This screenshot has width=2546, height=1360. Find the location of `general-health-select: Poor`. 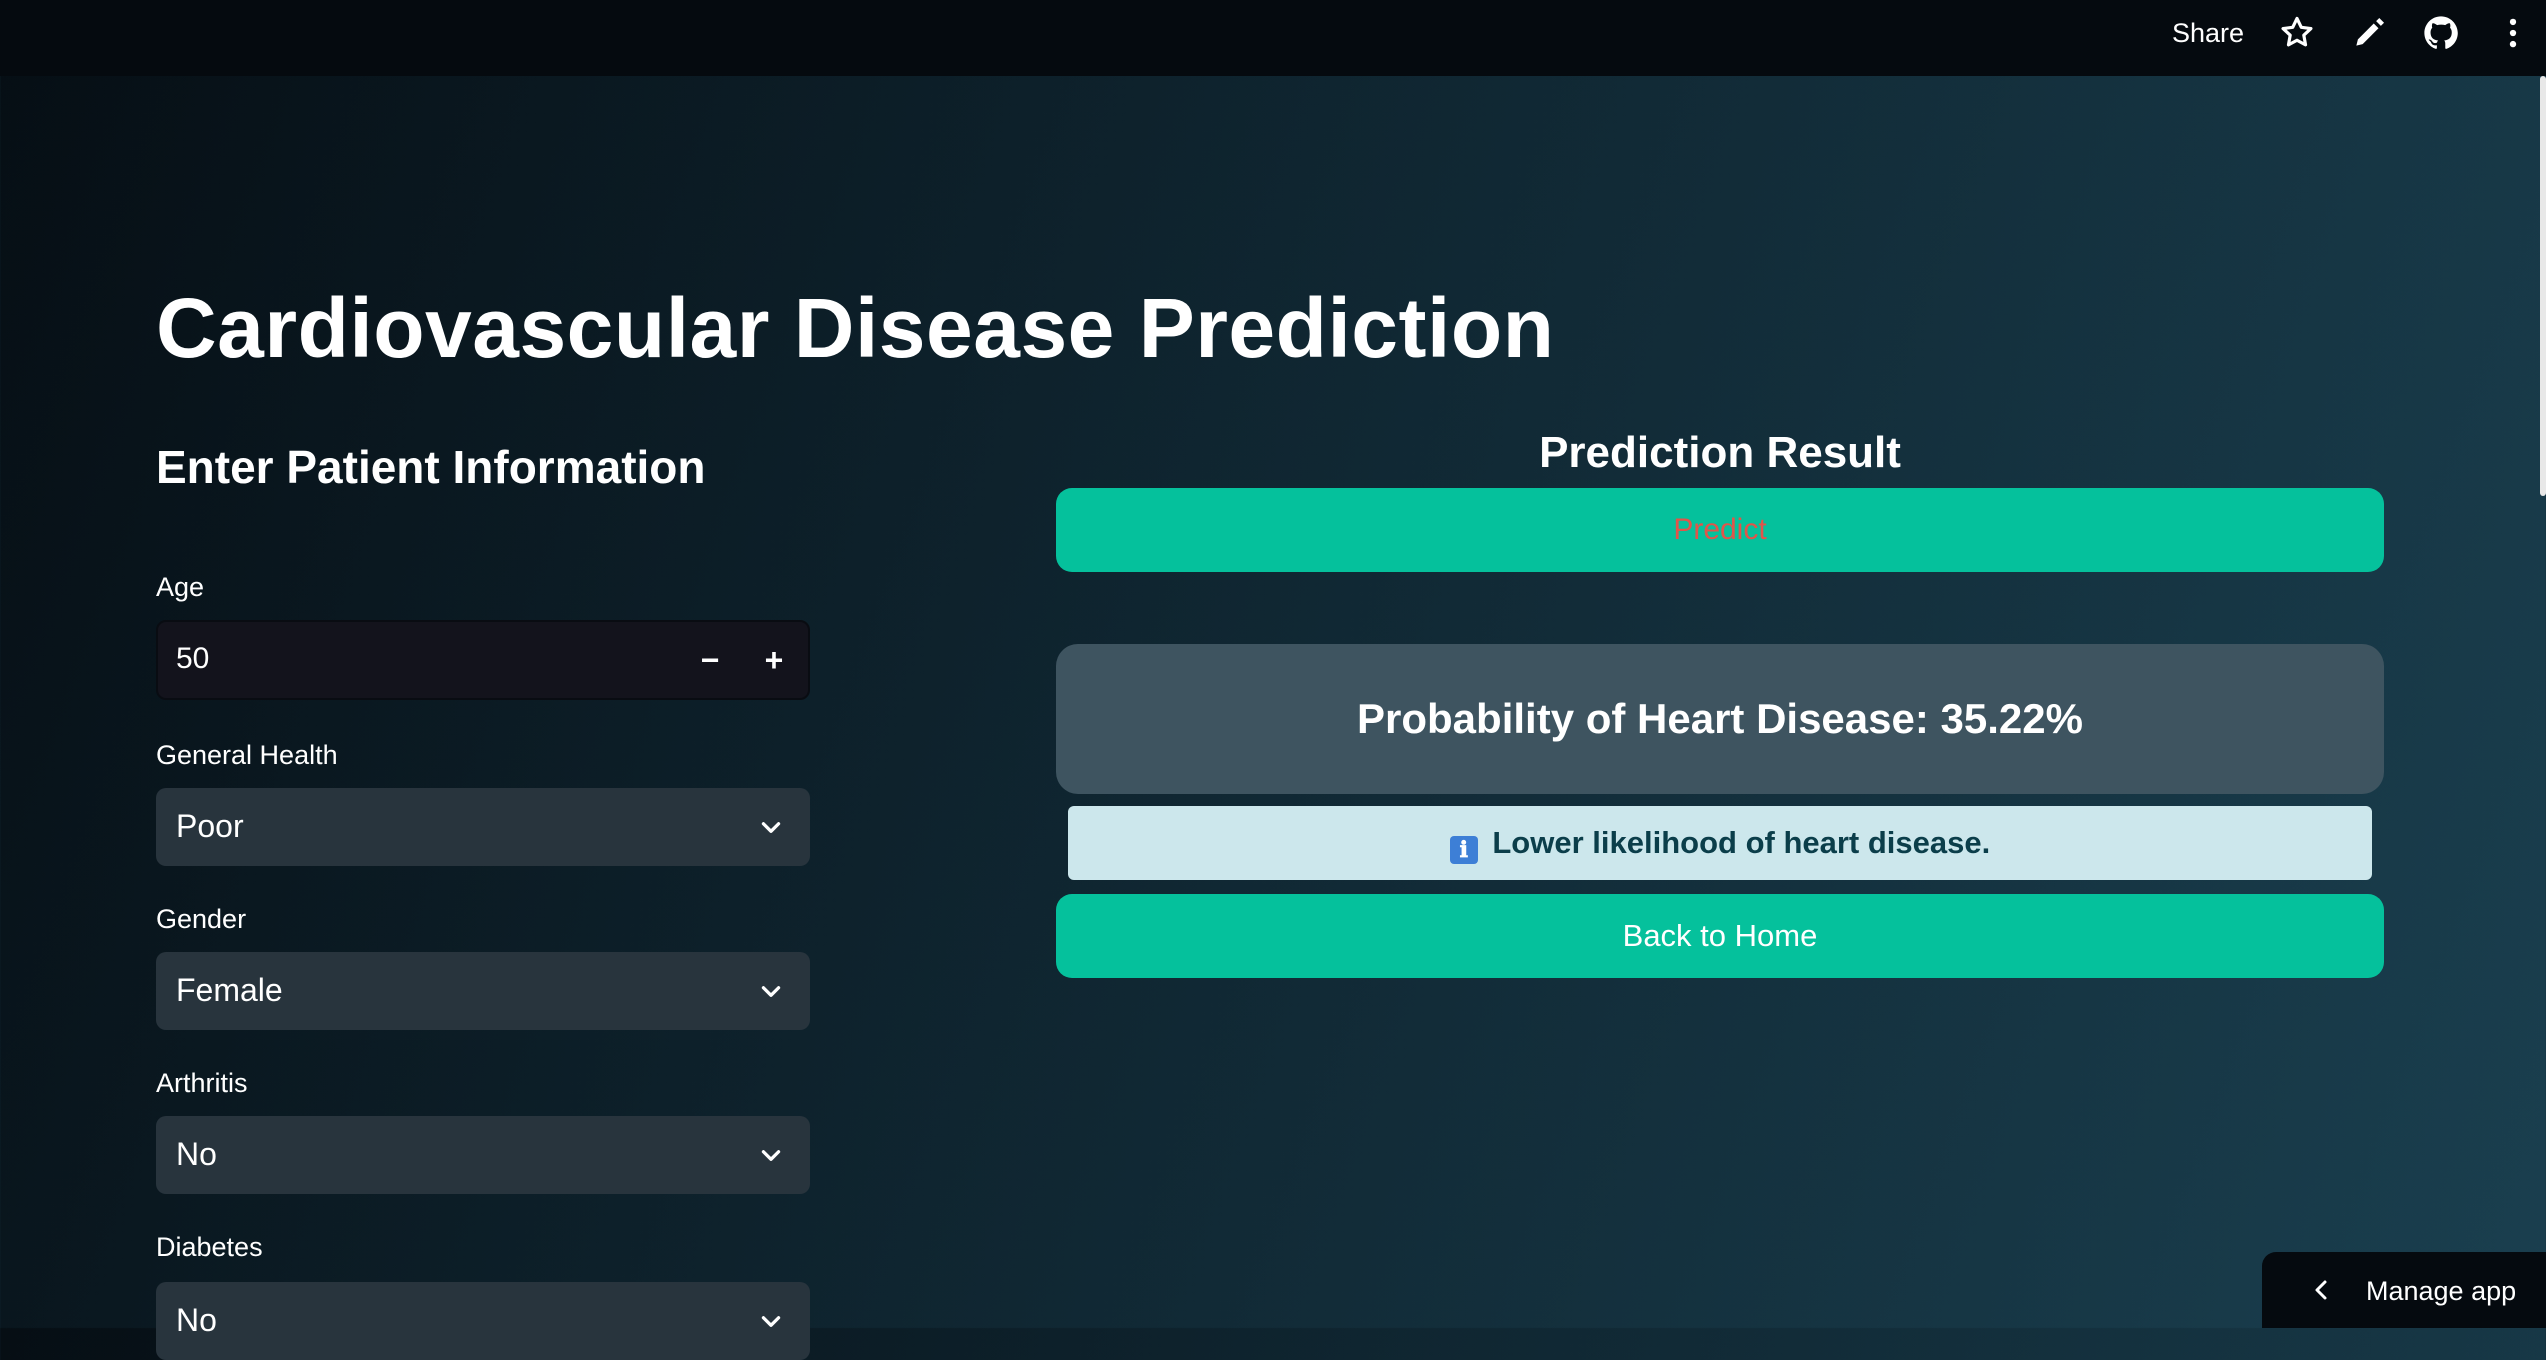

general-health-select: Poor is located at coordinates (483, 827).